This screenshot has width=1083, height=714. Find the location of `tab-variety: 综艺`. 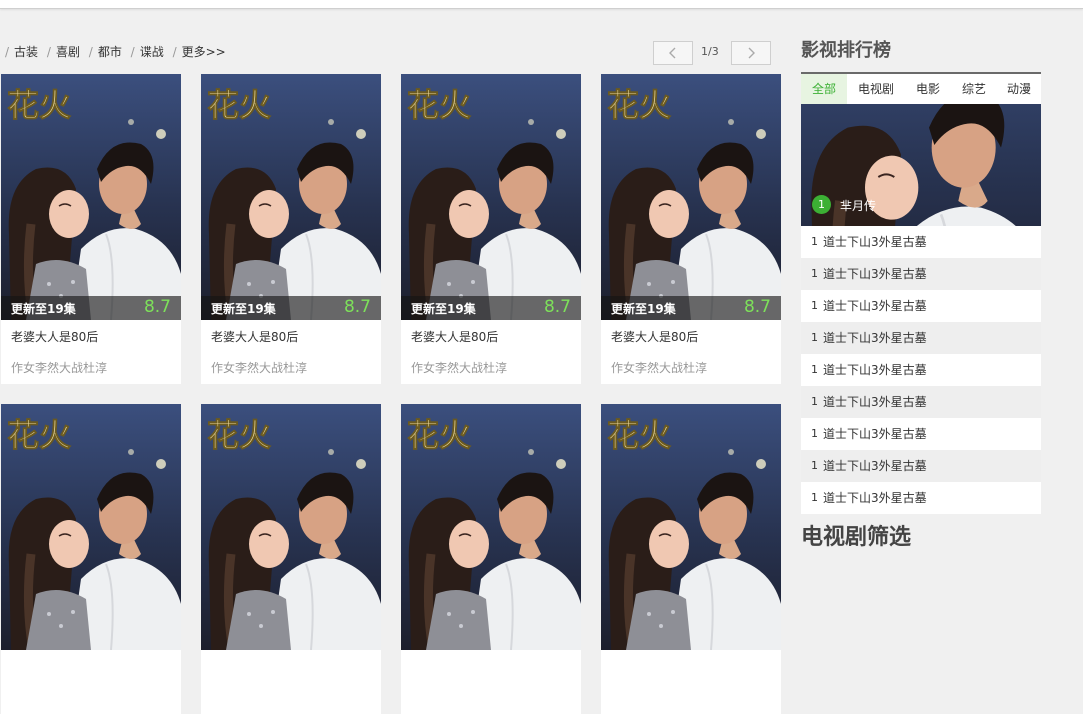

tab-variety: 综艺 is located at coordinates (974, 89).